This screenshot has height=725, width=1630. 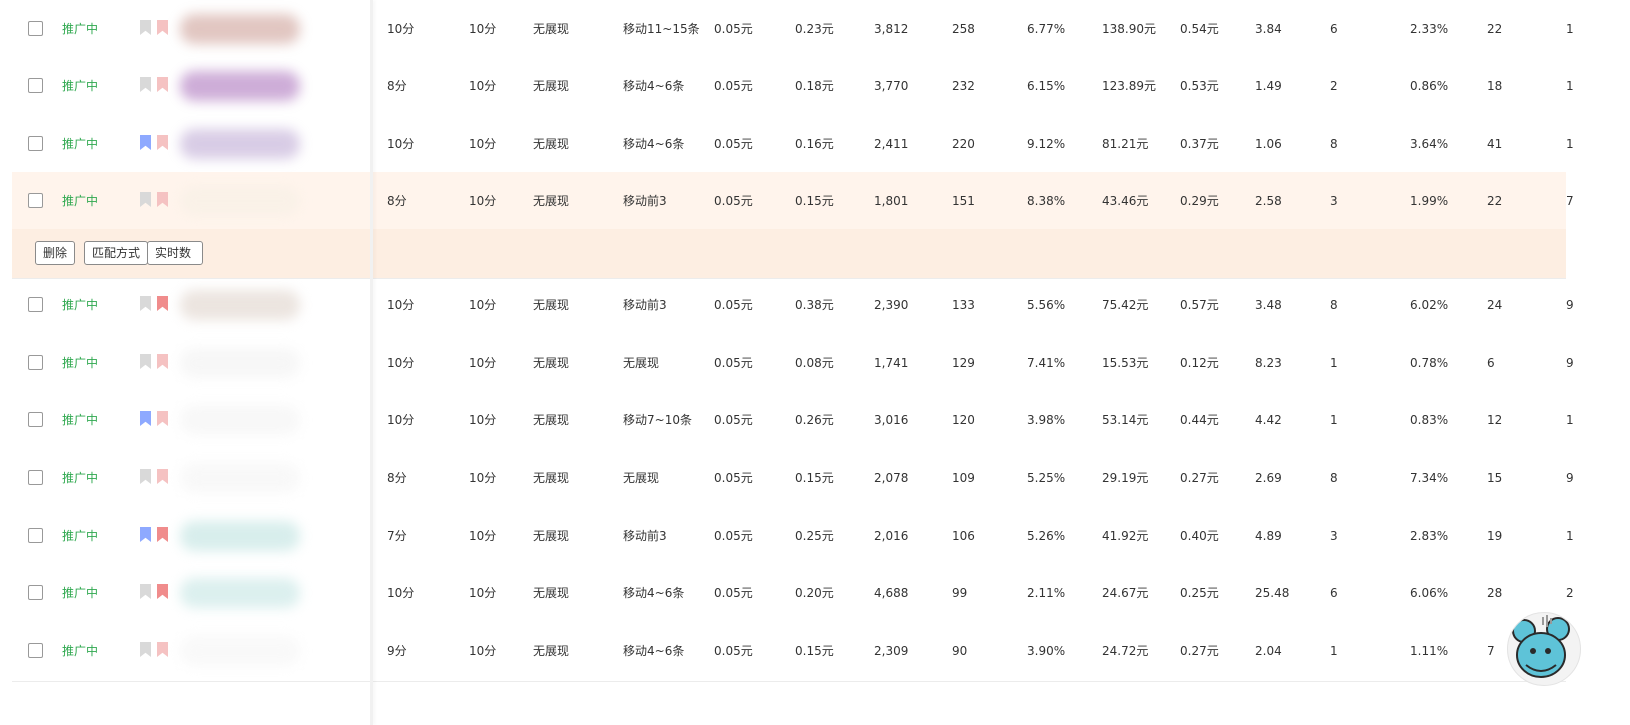 What do you see at coordinates (1334, 593) in the screenshot?
I see `cell-c13: 6` at bounding box center [1334, 593].